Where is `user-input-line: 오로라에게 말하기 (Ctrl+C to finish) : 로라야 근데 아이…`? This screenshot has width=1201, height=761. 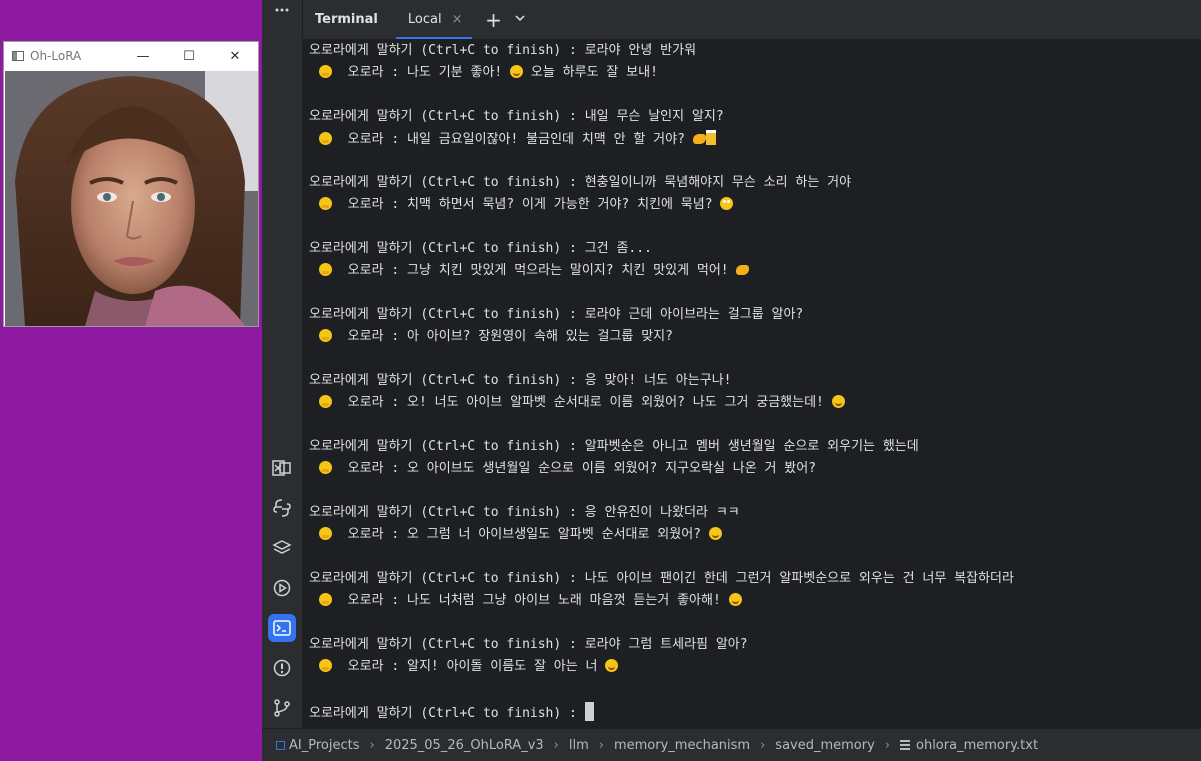
user-input-line: 오로라에게 말하기 (Ctrl+C to finish) : 로라야 근데 아이… is located at coordinates (556, 315).